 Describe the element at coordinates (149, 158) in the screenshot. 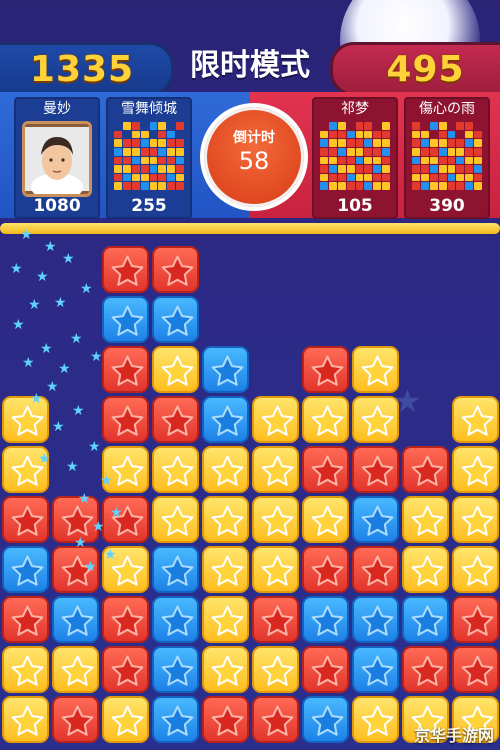

I see `player-card-2: 雪舞倾城 255` at that location.